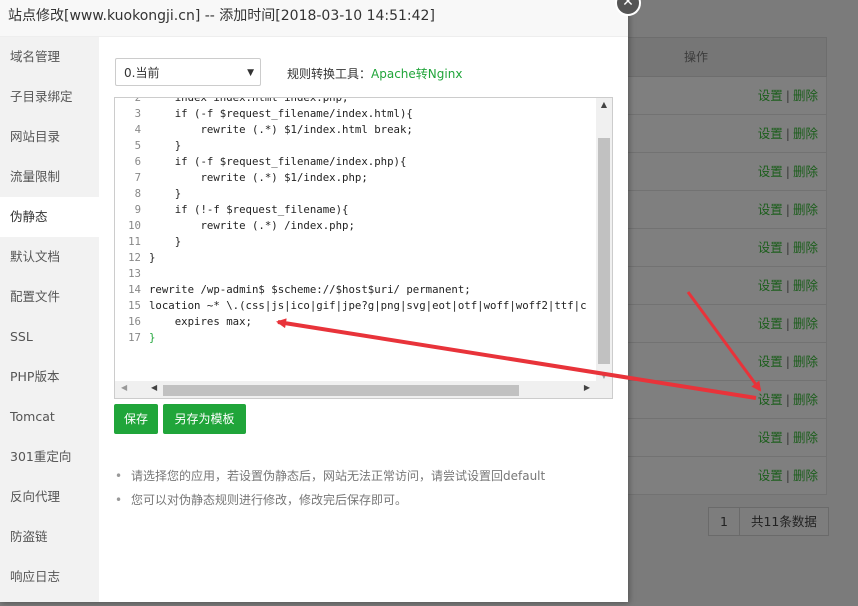  What do you see at coordinates (278, 161) in the screenshot?
I see `code-text: if (-f $request_filename/index.php){` at bounding box center [278, 161].